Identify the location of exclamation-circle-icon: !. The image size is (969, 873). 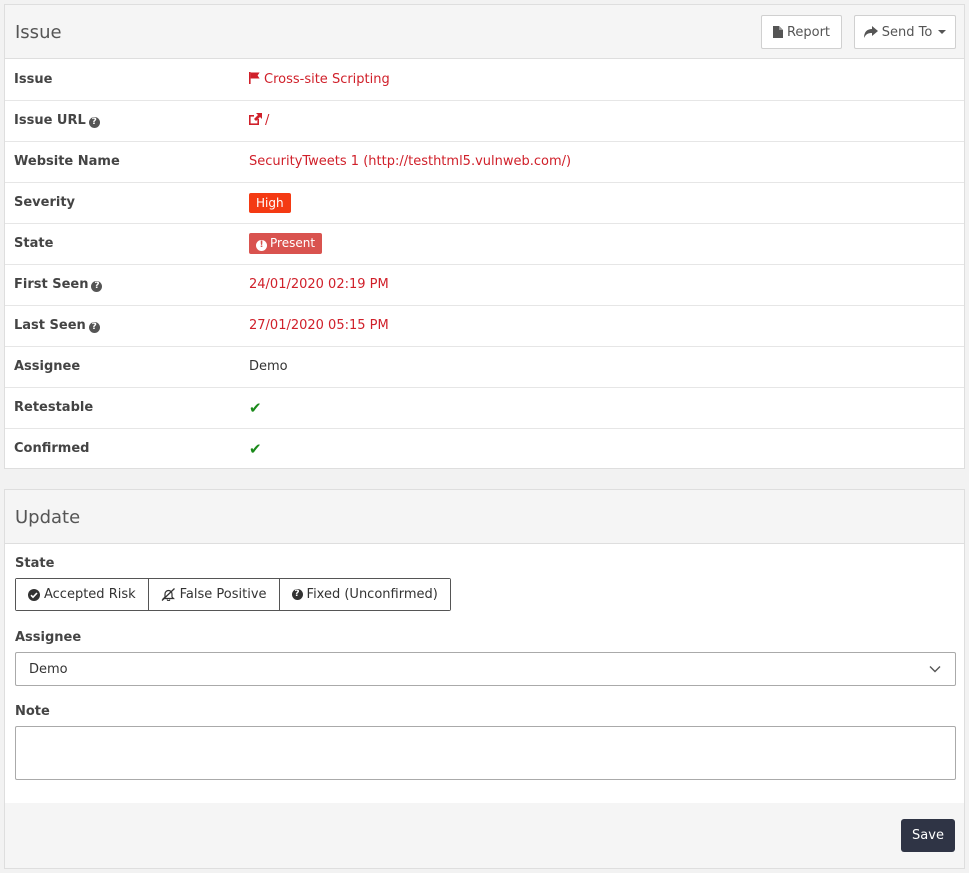
(261, 245).